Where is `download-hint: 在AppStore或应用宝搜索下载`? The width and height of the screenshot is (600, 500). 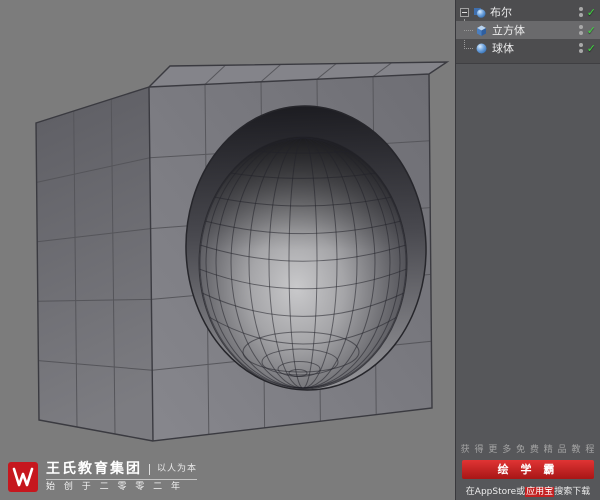 download-hint: 在AppStore或应用宝搜索下载 is located at coordinates (528, 490).